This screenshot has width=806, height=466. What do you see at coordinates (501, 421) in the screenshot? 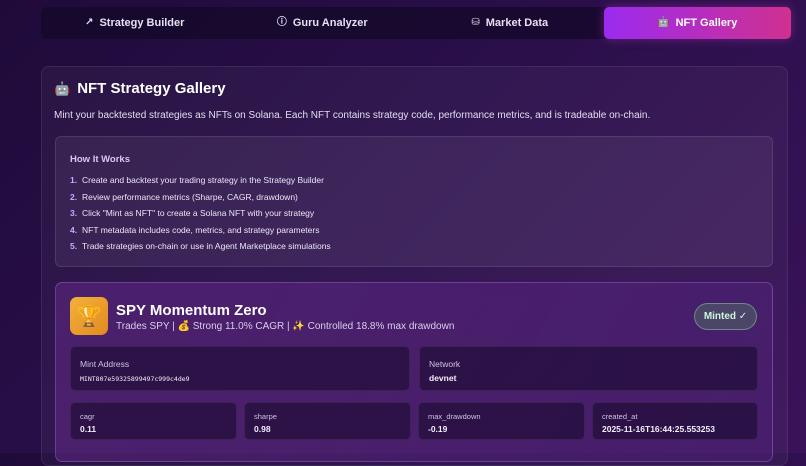
I see `metric-max-drawdown: max_drawdown -0.19` at bounding box center [501, 421].